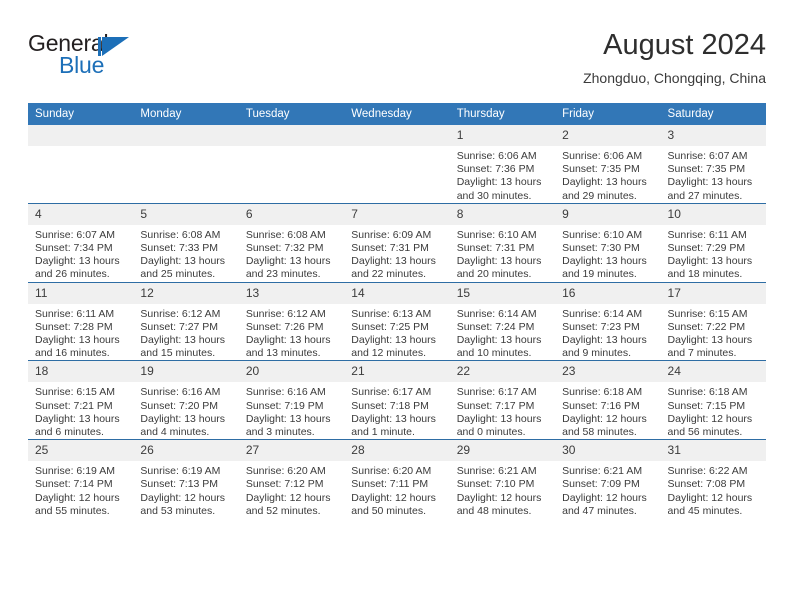 The height and width of the screenshot is (612, 792). What do you see at coordinates (186, 114) in the screenshot?
I see `weekday-header-monday: Monday` at bounding box center [186, 114].